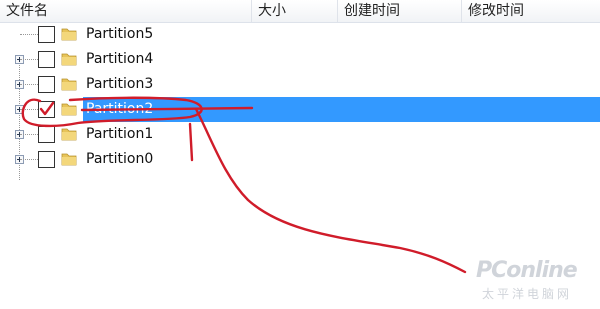 This screenshot has height=309, width=600. I want to click on checkmark-icon, so click(47, 108).